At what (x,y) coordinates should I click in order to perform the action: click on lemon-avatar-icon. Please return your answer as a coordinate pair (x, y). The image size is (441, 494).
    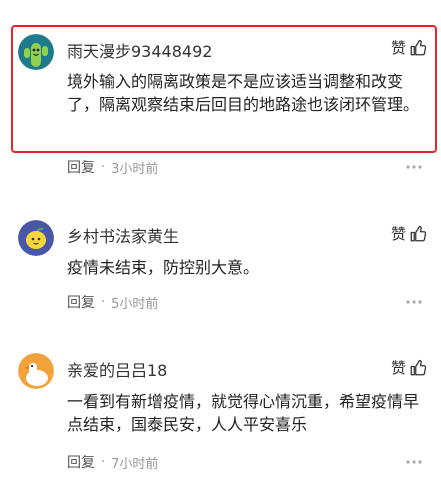
    Looking at the image, I should click on (36, 238).